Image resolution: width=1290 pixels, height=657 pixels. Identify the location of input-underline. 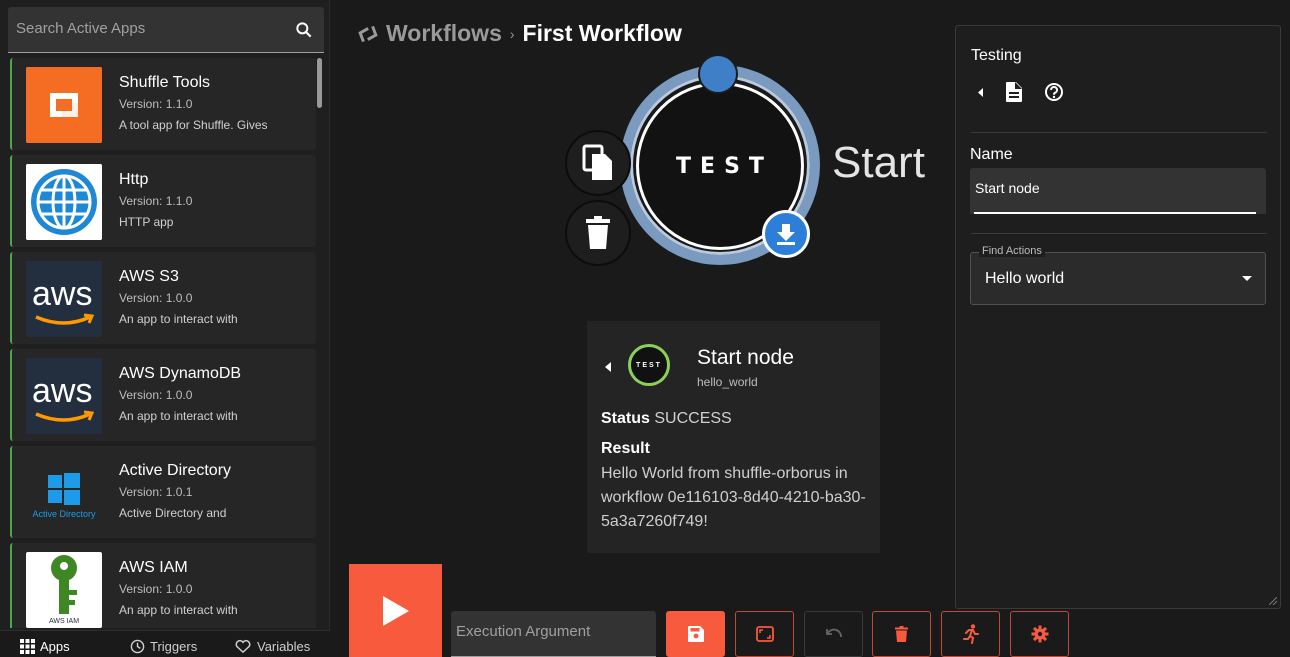
(1115, 213).